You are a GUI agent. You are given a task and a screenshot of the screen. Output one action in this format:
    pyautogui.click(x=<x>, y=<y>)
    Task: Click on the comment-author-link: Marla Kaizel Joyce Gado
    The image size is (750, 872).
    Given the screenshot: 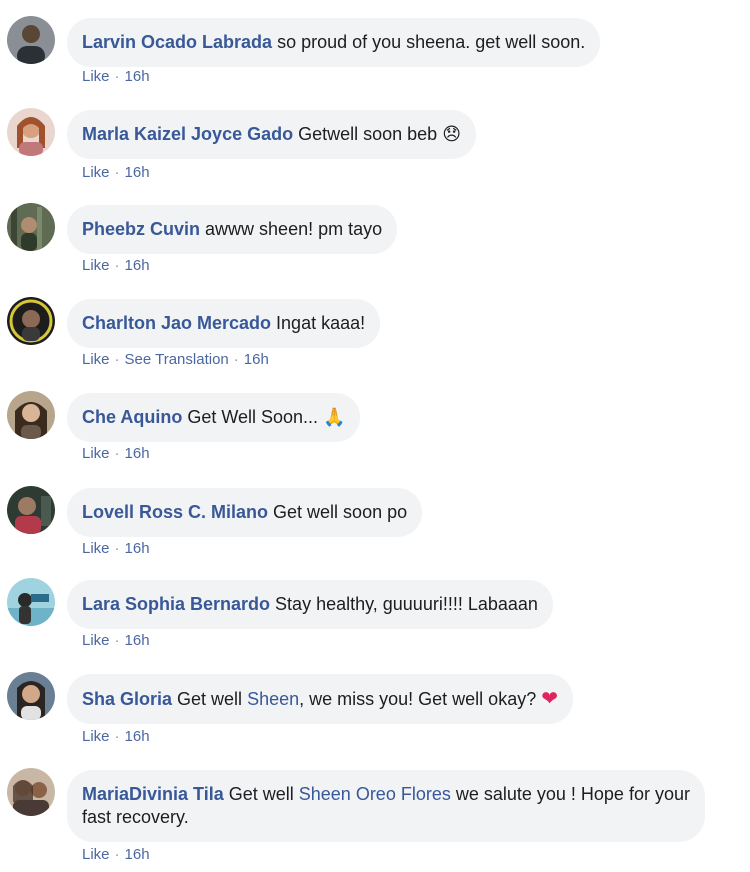 What is the action you would take?
    pyautogui.click(x=187, y=134)
    